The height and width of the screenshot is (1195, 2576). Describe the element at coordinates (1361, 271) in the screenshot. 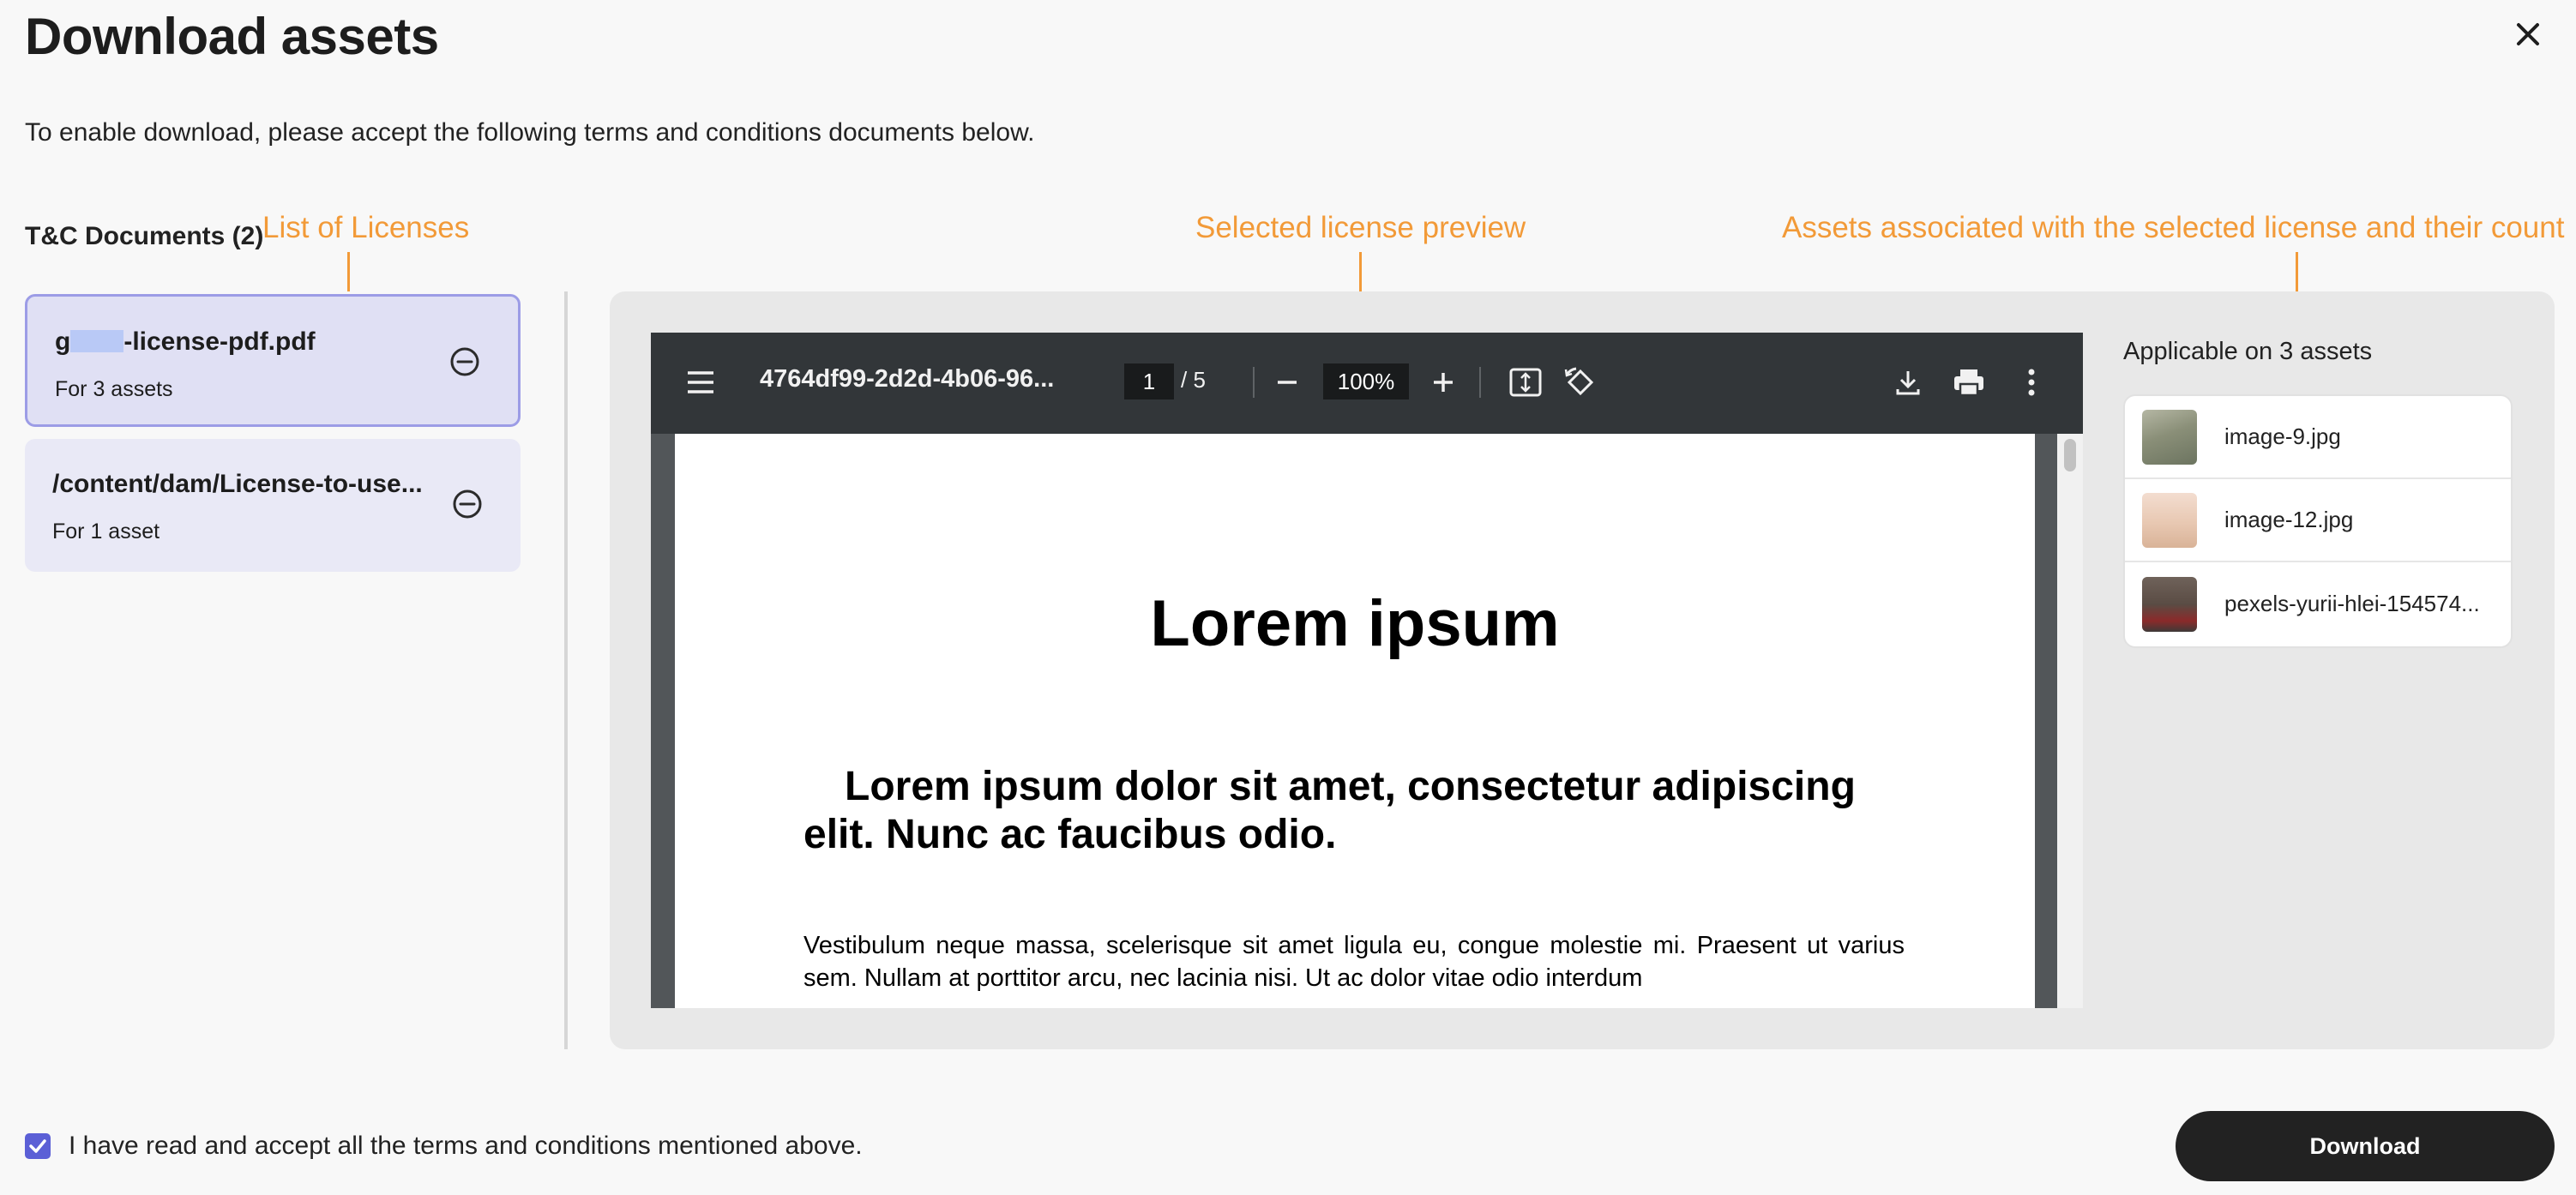

I see `annotation-preview-pointer` at that location.